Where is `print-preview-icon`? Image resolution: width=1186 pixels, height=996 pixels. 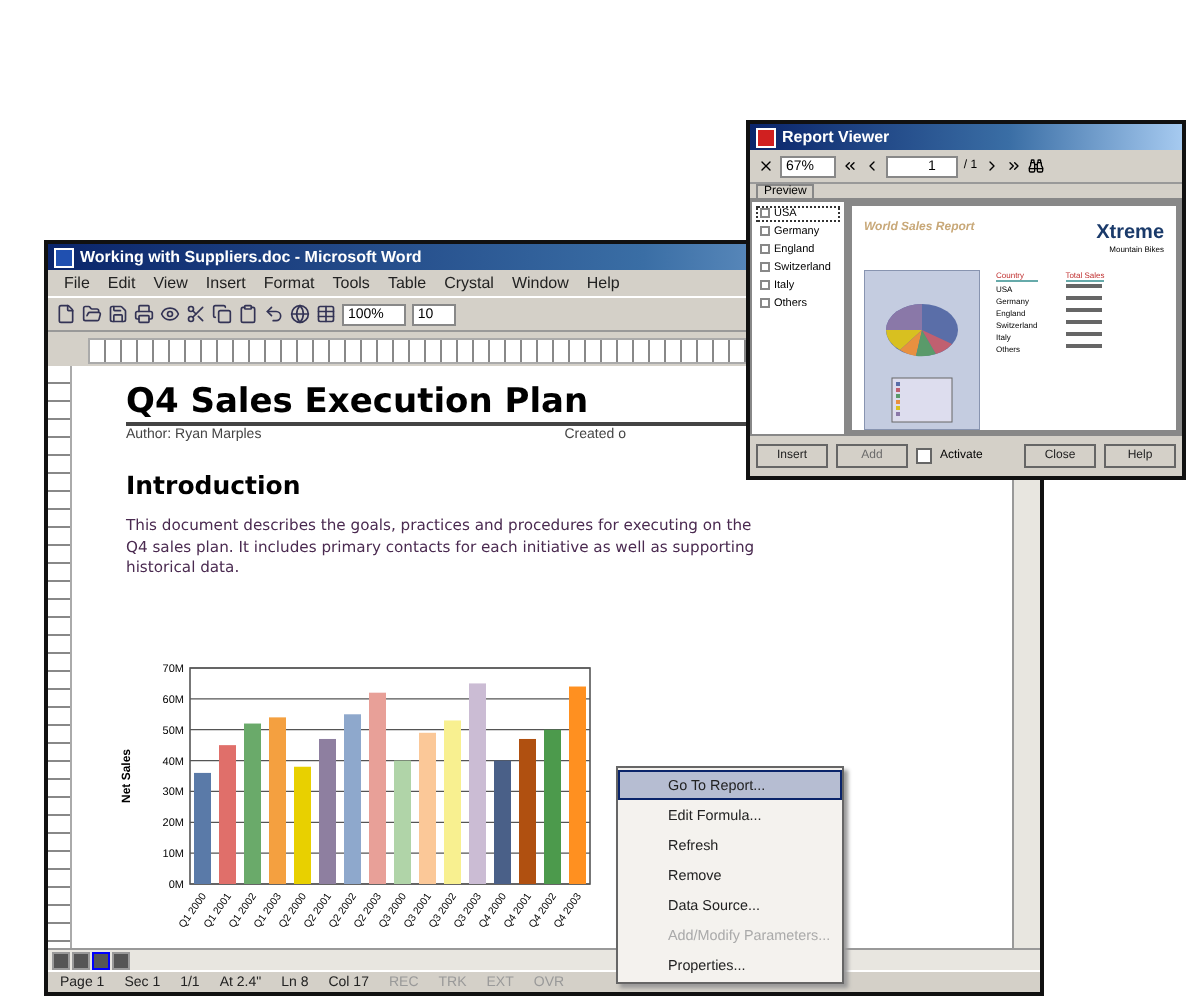
print-preview-icon is located at coordinates (170, 314).